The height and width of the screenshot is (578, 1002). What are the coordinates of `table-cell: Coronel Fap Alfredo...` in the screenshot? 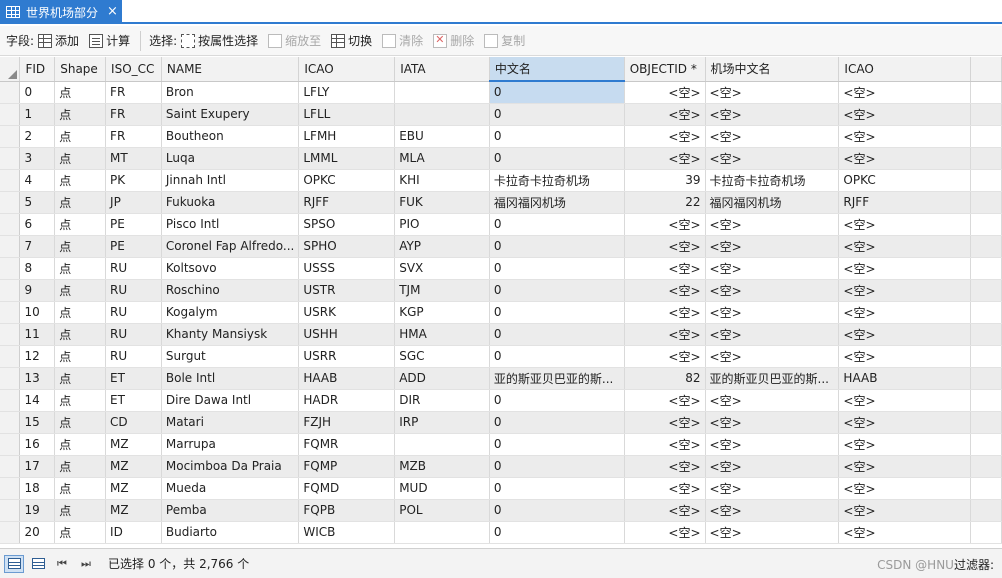 It's located at (230, 246).